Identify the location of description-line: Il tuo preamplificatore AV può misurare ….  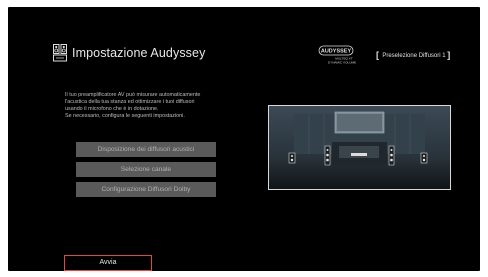
(133, 95).